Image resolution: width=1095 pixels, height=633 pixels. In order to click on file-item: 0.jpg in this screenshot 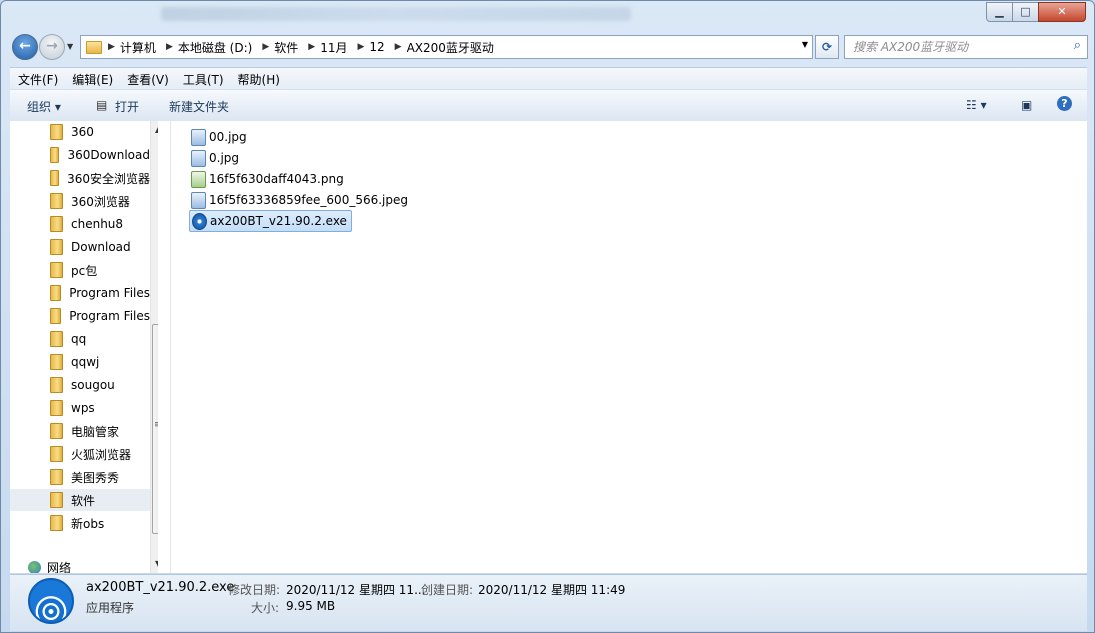, I will do `click(216, 158)`.